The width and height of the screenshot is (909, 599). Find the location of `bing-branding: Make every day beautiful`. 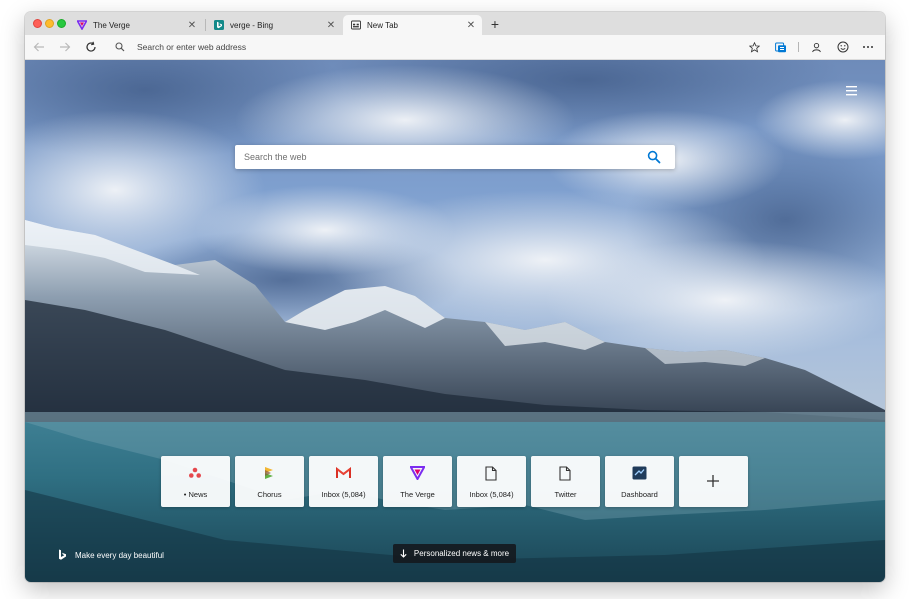

bing-branding: Make every day beautiful is located at coordinates (111, 555).